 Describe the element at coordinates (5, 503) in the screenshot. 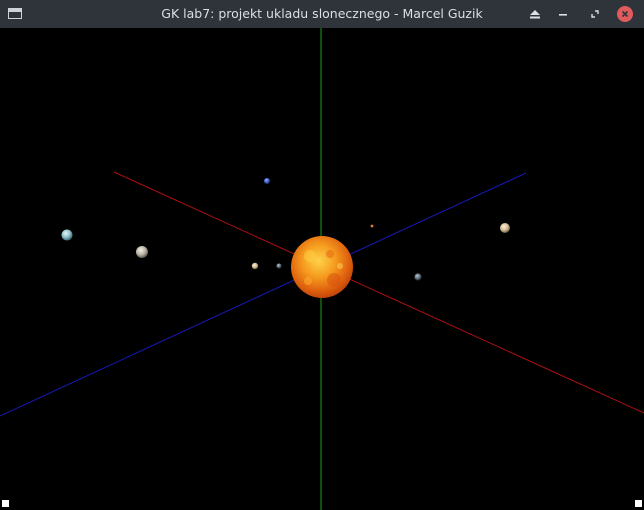

I see `resize-handle-bottom-left` at that location.